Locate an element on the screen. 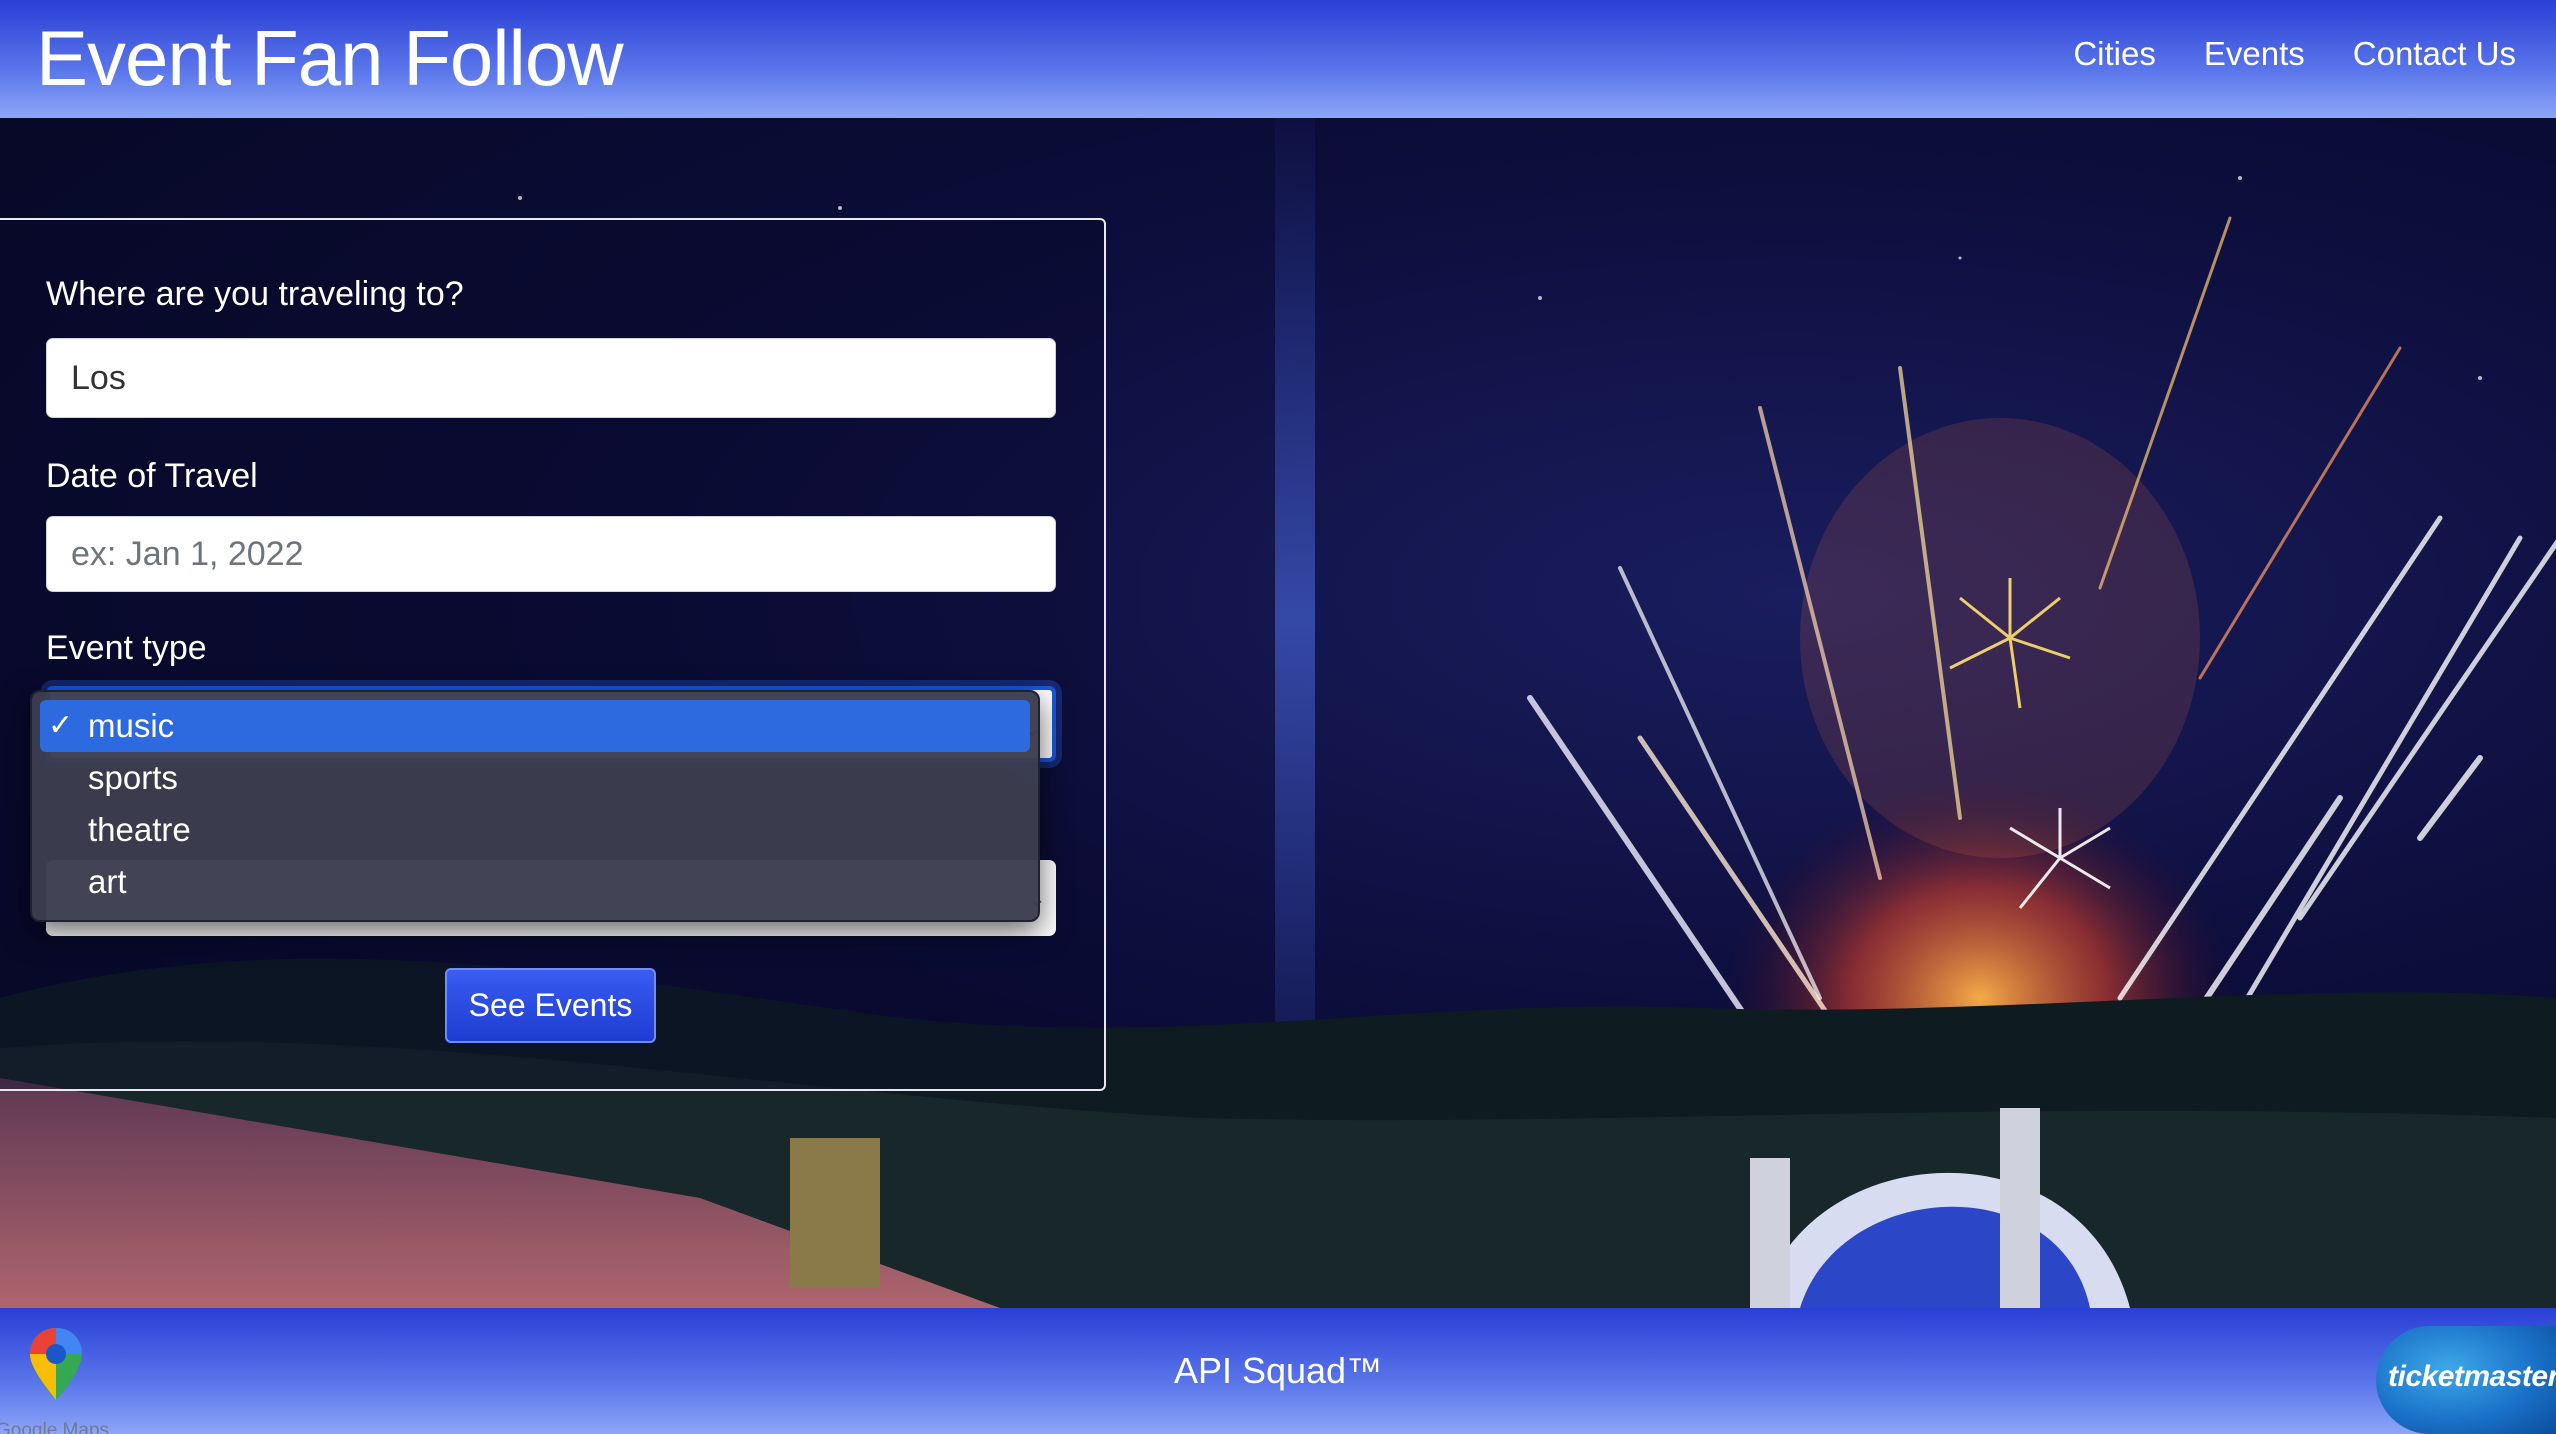 The width and height of the screenshot is (2556, 1434). ticketmaster-logo: ticketmaster is located at coordinates (2466, 1380).